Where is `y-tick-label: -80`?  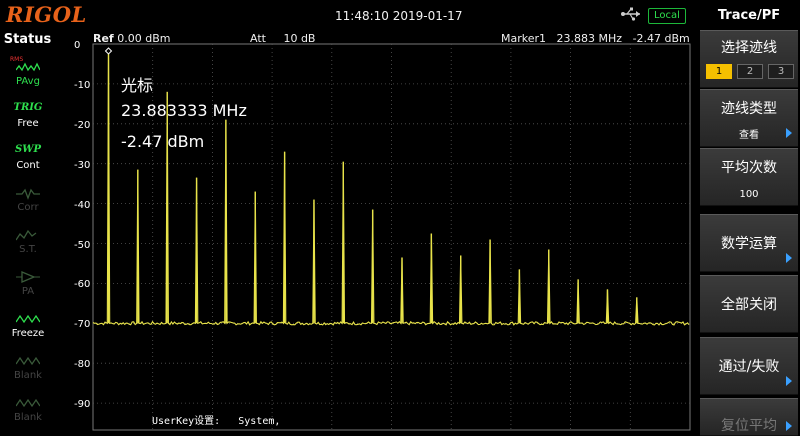
y-tick-label: -80 is located at coordinates (82, 365).